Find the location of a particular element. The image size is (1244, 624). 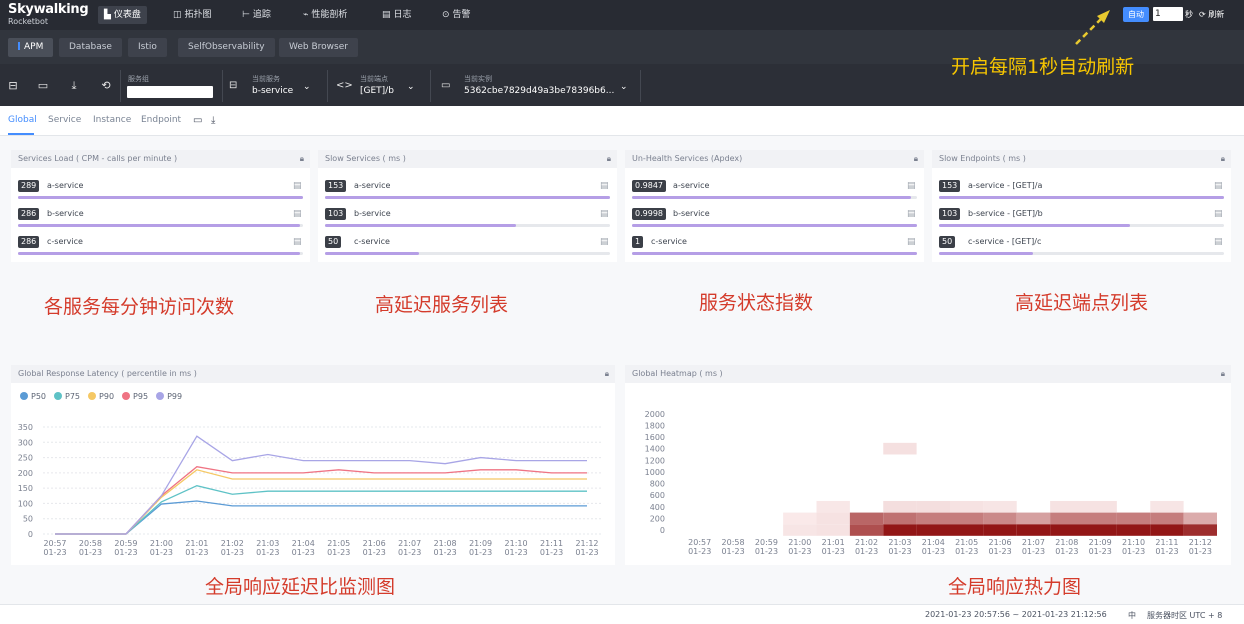

layer-database: Database is located at coordinates (90, 47).